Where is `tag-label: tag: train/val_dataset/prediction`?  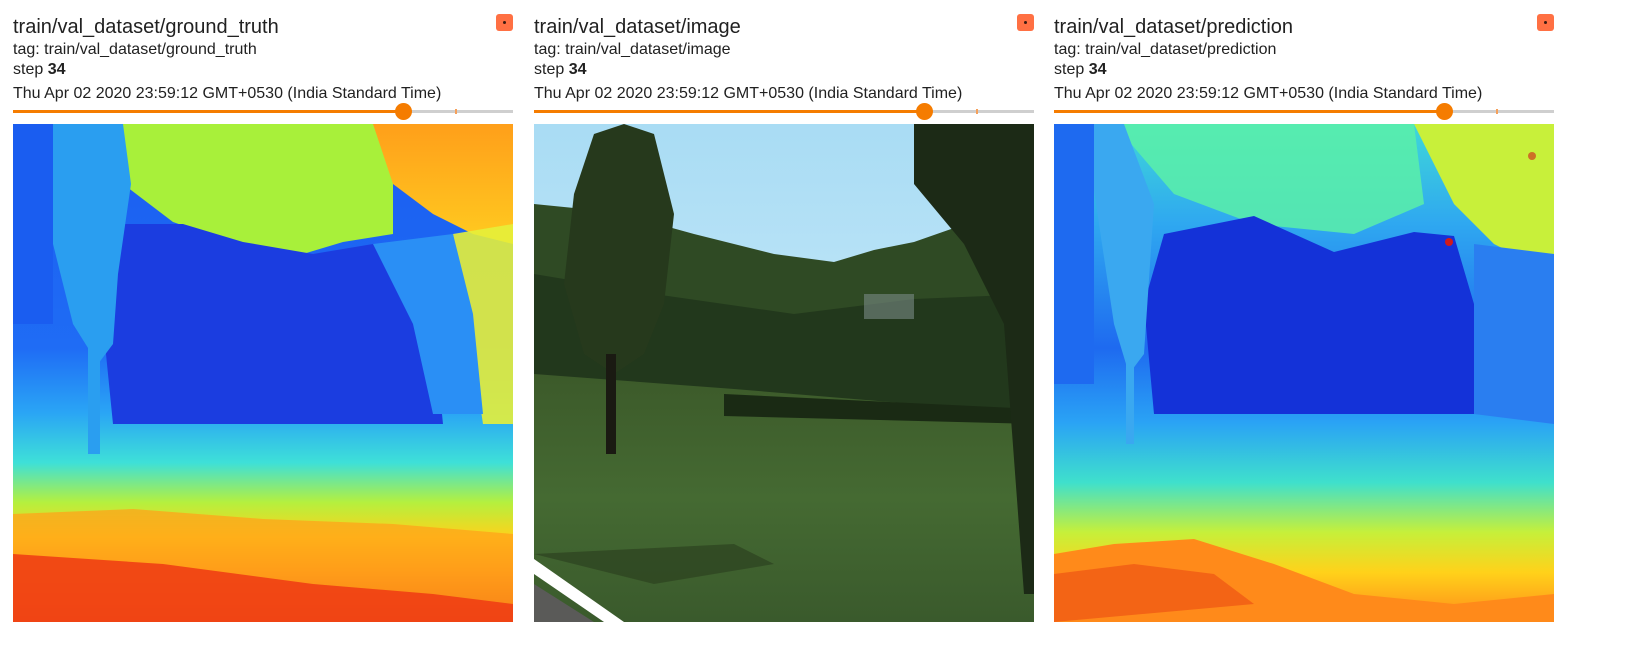
tag-label: tag: train/val_dataset/prediction is located at coordinates (1165, 49).